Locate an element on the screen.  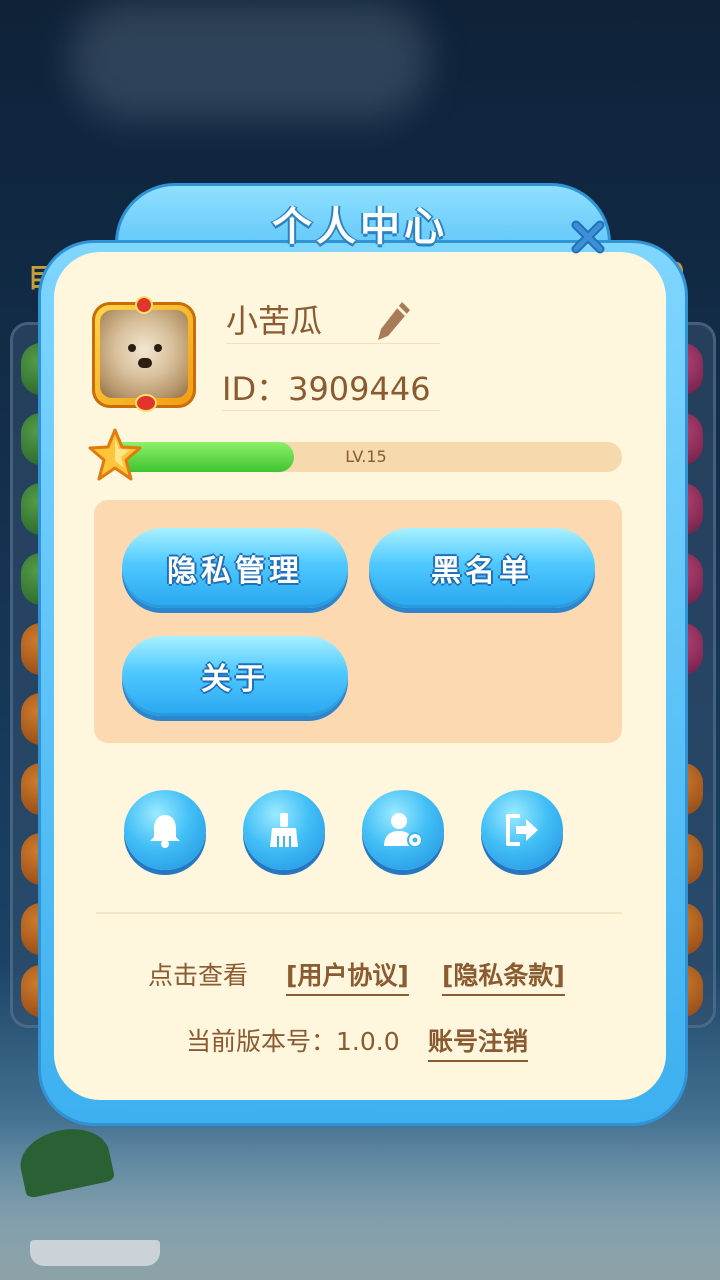
pencil-icon is located at coordinates (394, 321).